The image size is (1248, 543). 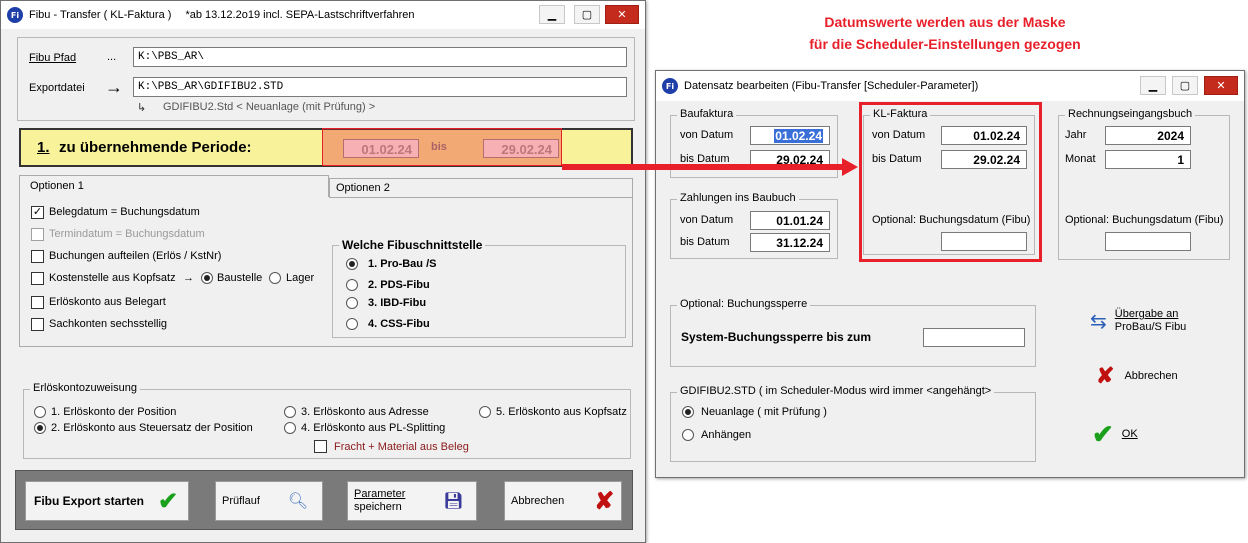 What do you see at coordinates (275, 278) in the screenshot?
I see `lager-radio` at bounding box center [275, 278].